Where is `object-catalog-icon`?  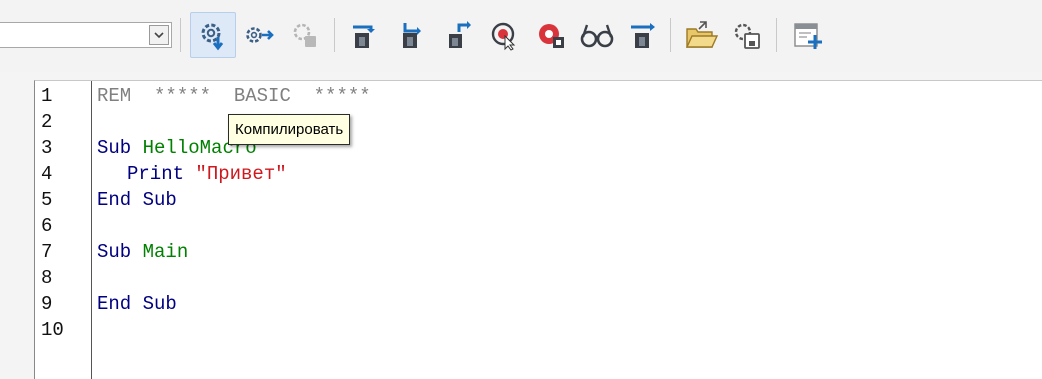 object-catalog-icon is located at coordinates (643, 35).